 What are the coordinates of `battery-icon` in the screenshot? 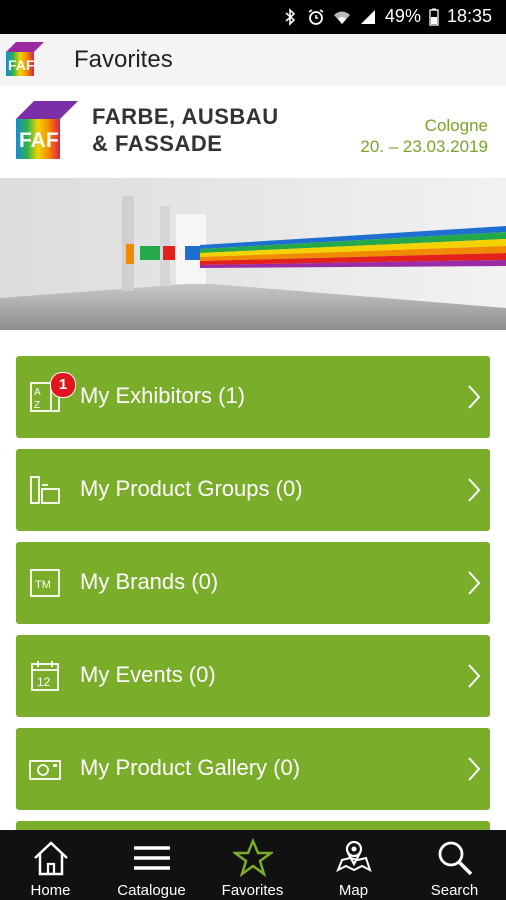 It's located at (434, 17).